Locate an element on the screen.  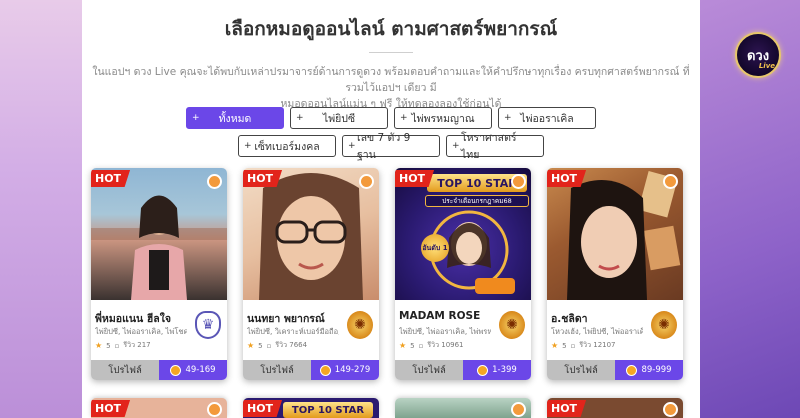
price-button: 49-169 is located at coordinates (193, 370).